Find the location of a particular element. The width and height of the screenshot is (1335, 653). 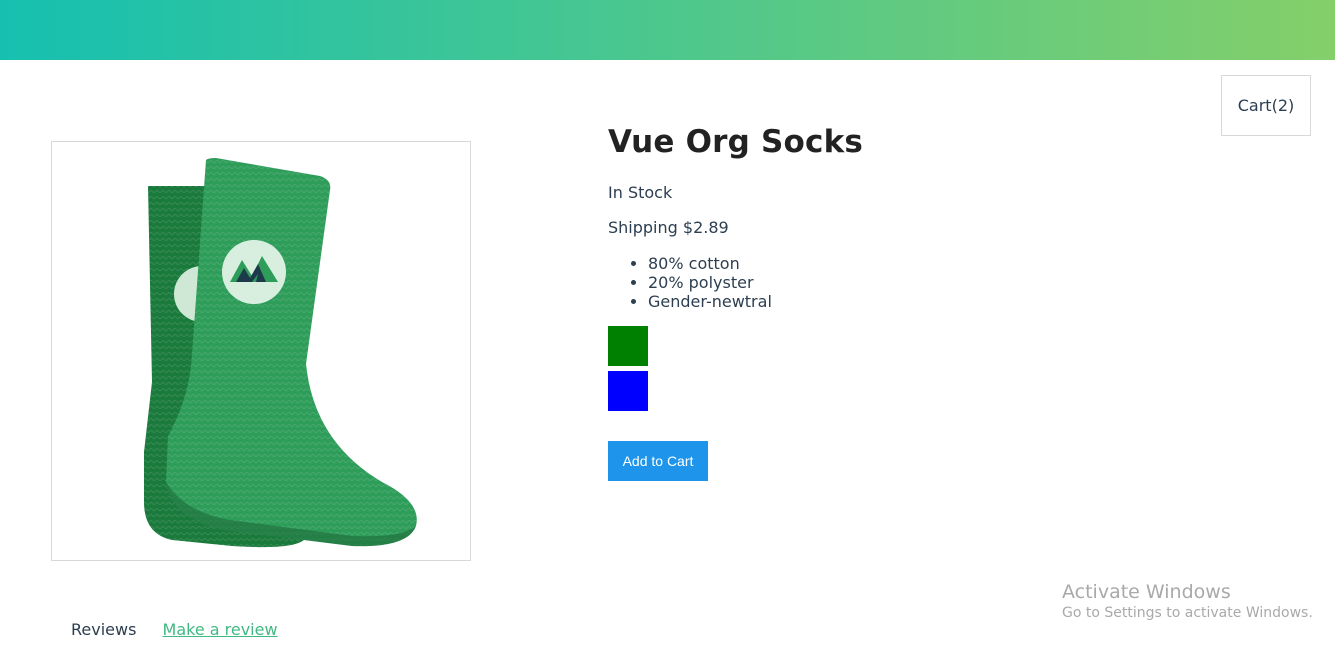

watermark-title: Activate Windows is located at coordinates (1146, 592).